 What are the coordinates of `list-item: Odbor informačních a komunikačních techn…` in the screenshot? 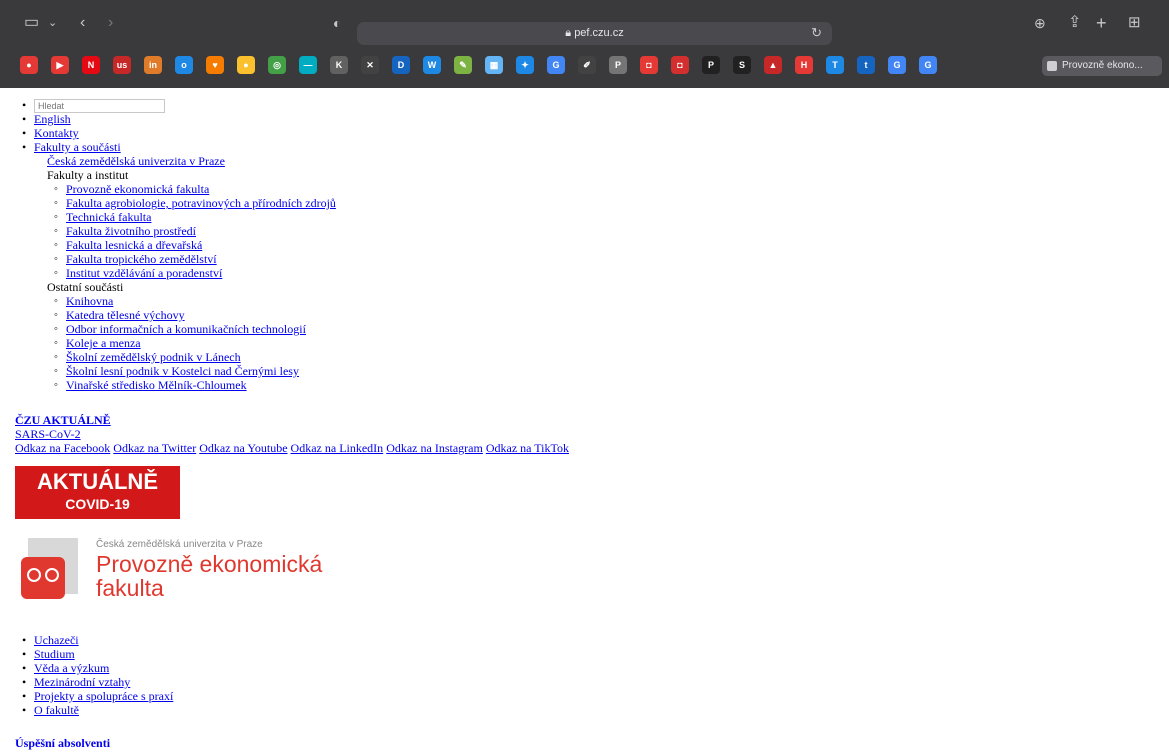 It's located at (180, 329).